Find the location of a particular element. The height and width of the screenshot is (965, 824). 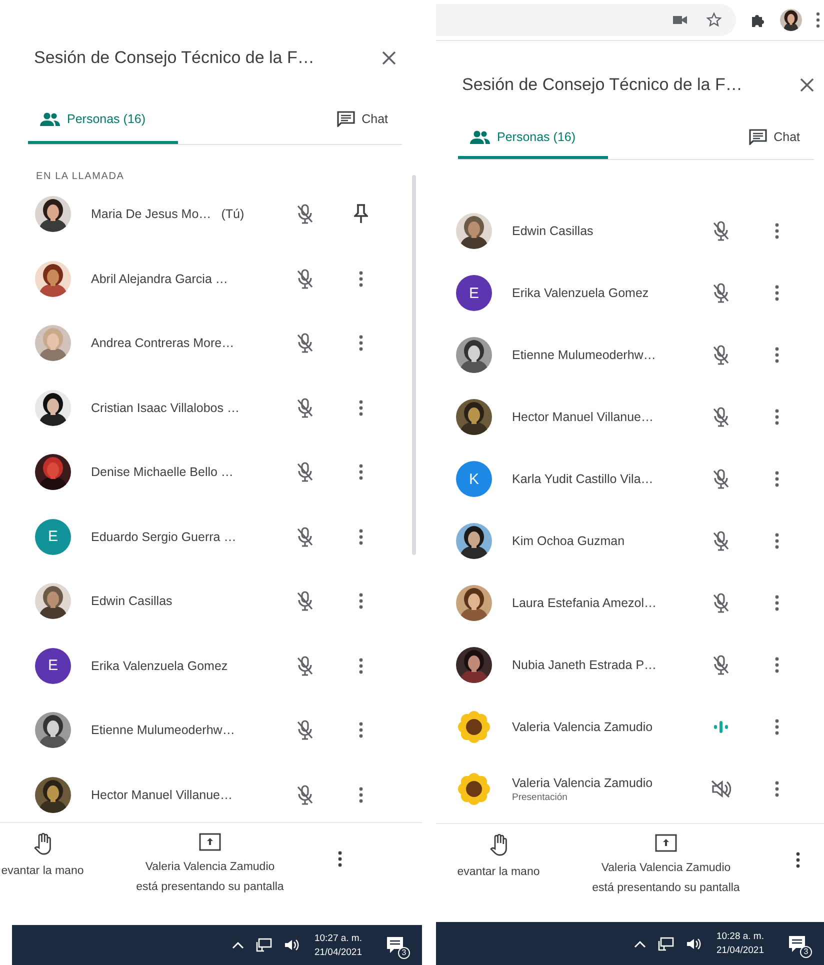

camera-icon is located at coordinates (680, 20).